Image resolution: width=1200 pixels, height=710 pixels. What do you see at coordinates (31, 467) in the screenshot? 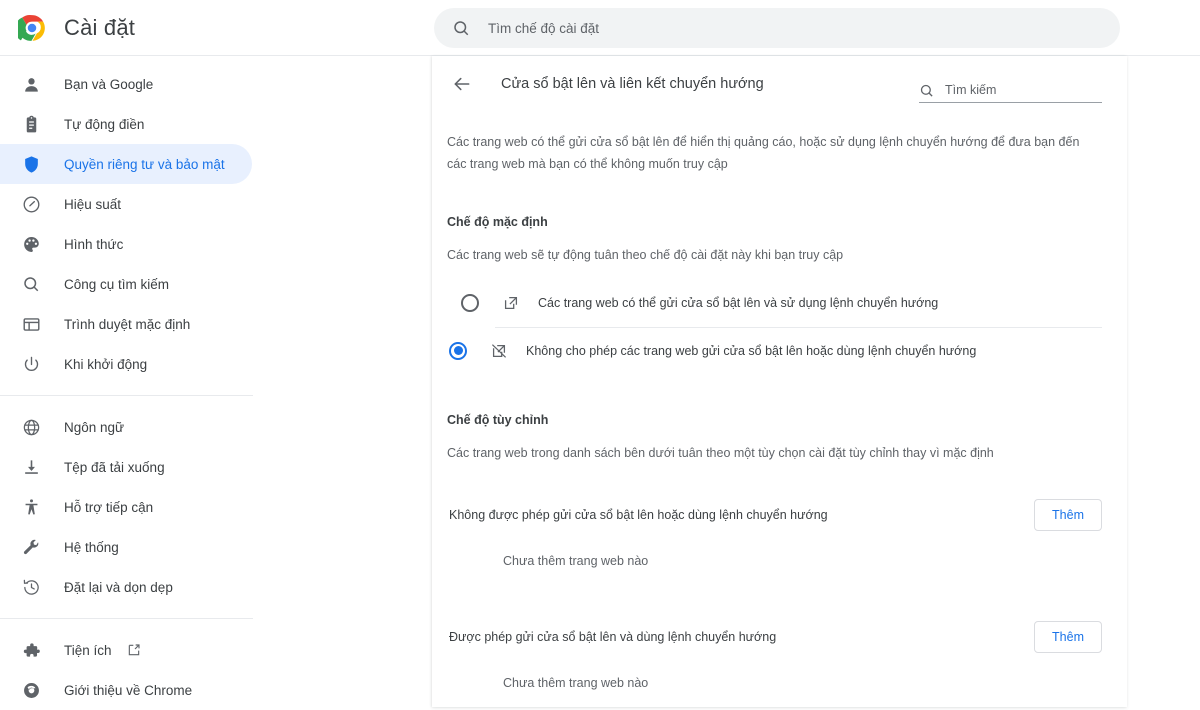
I see `download-icon` at bounding box center [31, 467].